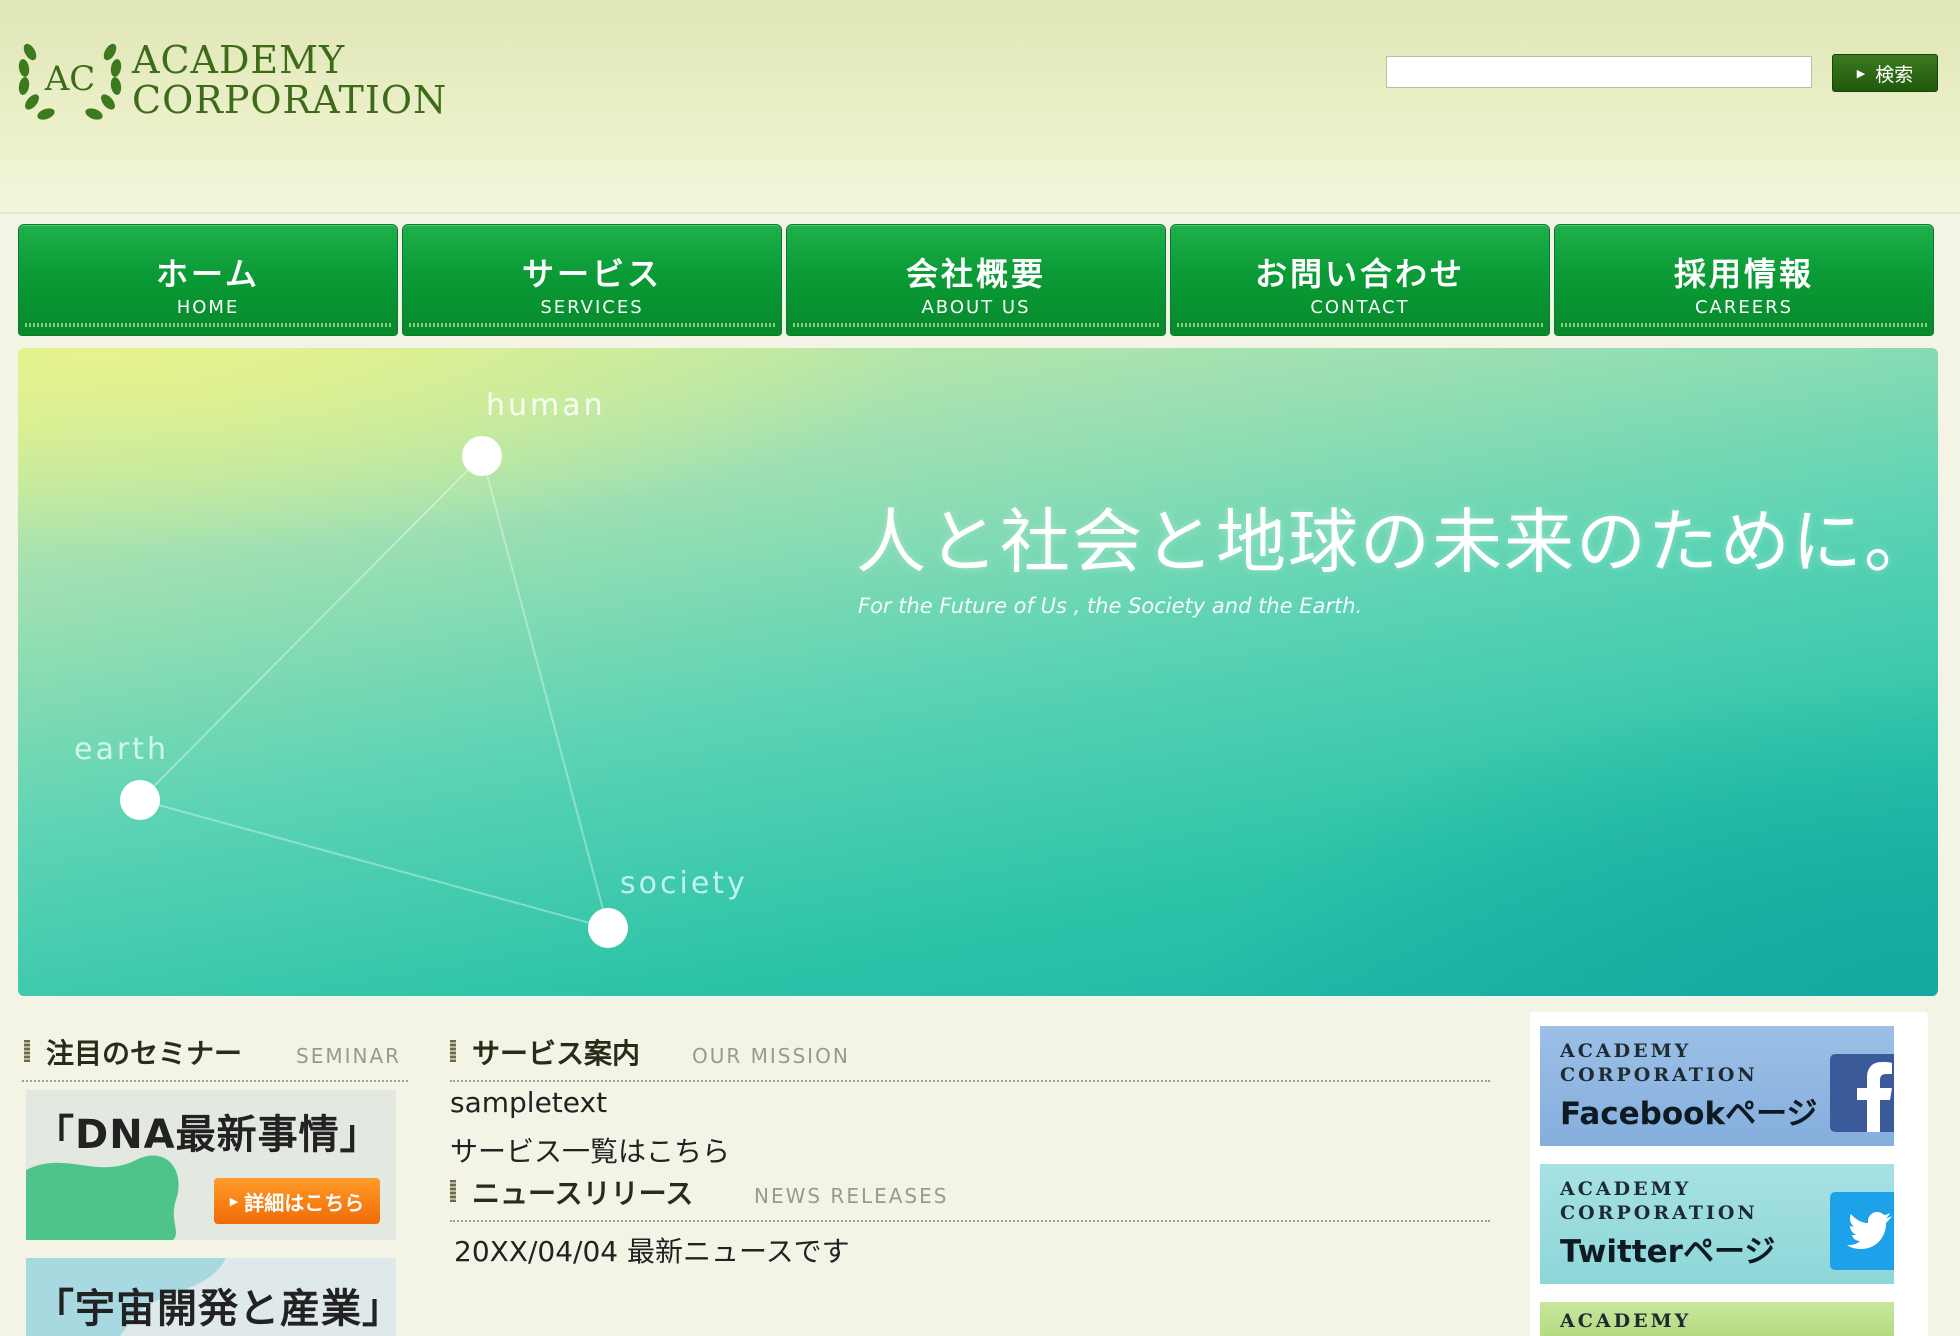  Describe the element at coordinates (608, 928) in the screenshot. I see `node-society` at that location.